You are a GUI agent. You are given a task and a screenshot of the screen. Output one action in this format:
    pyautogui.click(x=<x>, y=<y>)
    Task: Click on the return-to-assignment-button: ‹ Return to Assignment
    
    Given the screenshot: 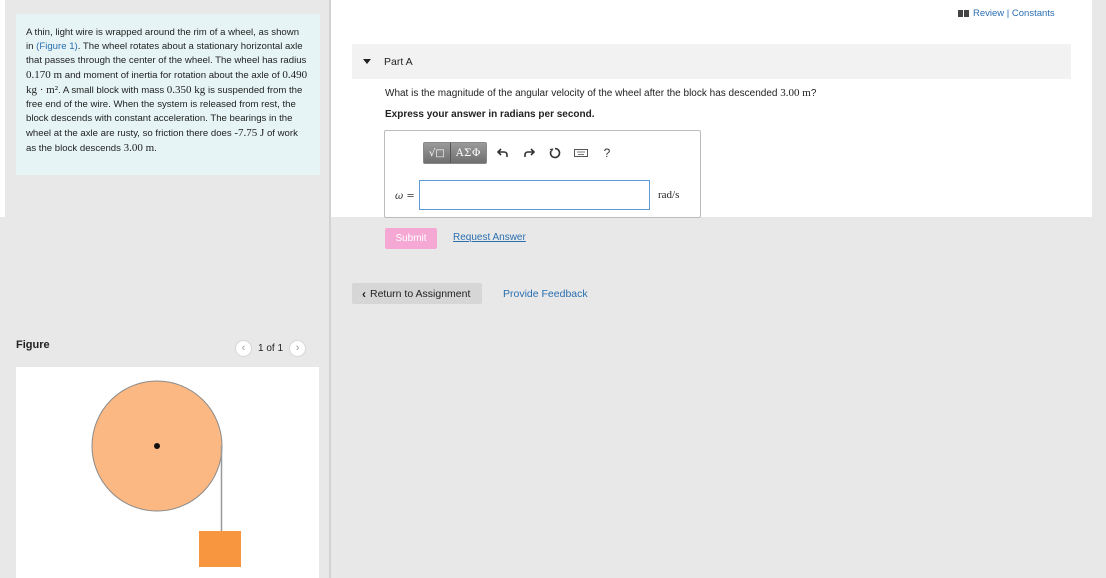 What is the action you would take?
    pyautogui.click(x=417, y=293)
    